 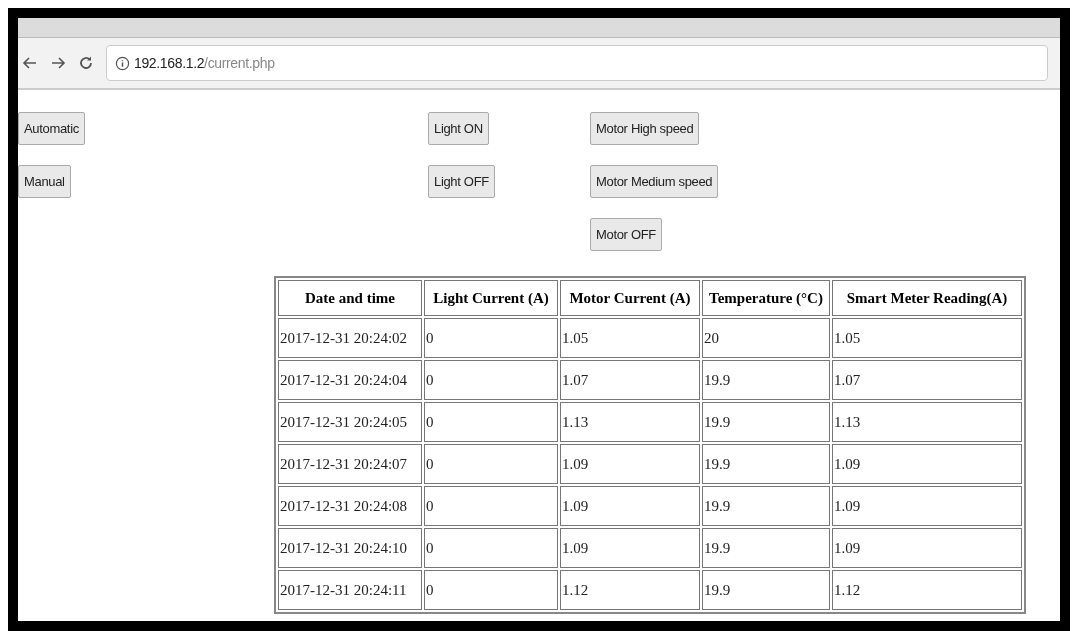 I want to click on light-button: Light OFF, so click(x=461, y=181).